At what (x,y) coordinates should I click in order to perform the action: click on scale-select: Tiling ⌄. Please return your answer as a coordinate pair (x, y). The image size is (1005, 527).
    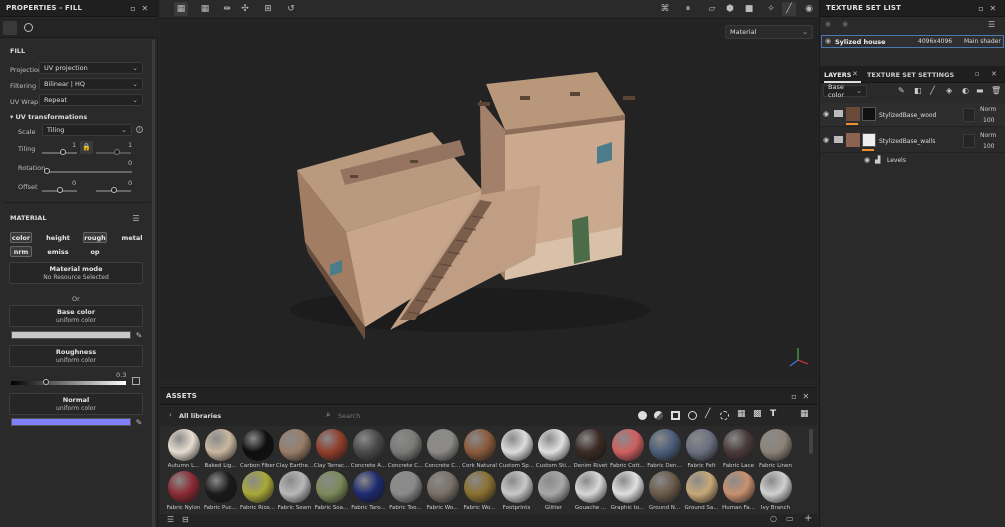
    Looking at the image, I should click on (87, 130).